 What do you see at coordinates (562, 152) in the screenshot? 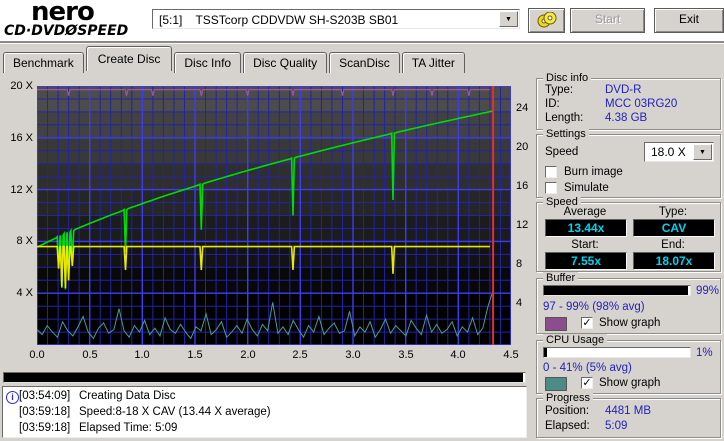
I see `speed-setting-label: Speed` at bounding box center [562, 152].